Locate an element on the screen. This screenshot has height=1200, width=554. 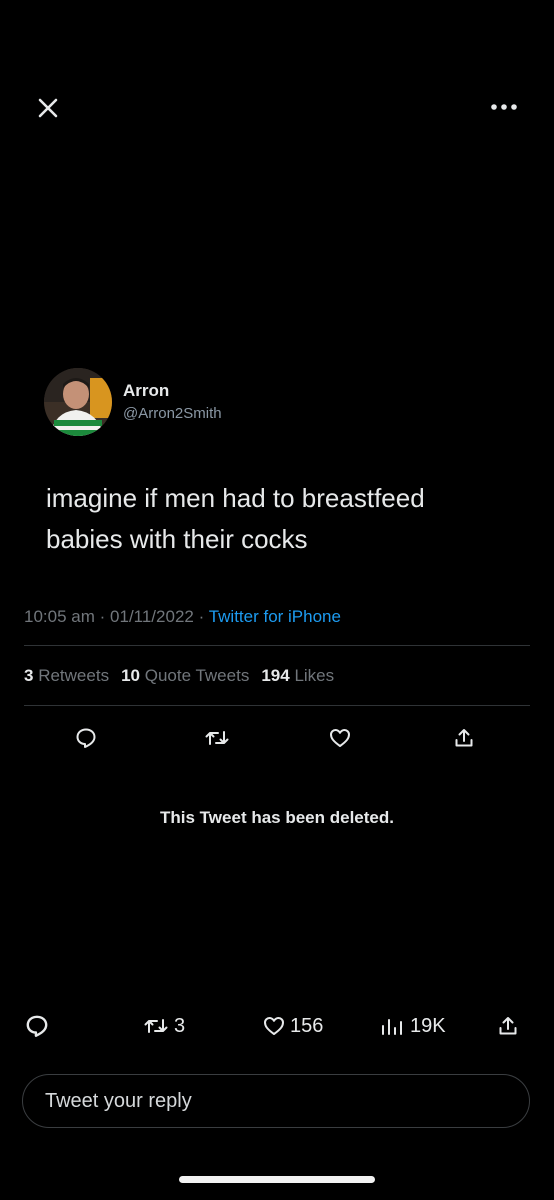
tweet-source-link: Twitter for iPhone is located at coordinates (275, 616).